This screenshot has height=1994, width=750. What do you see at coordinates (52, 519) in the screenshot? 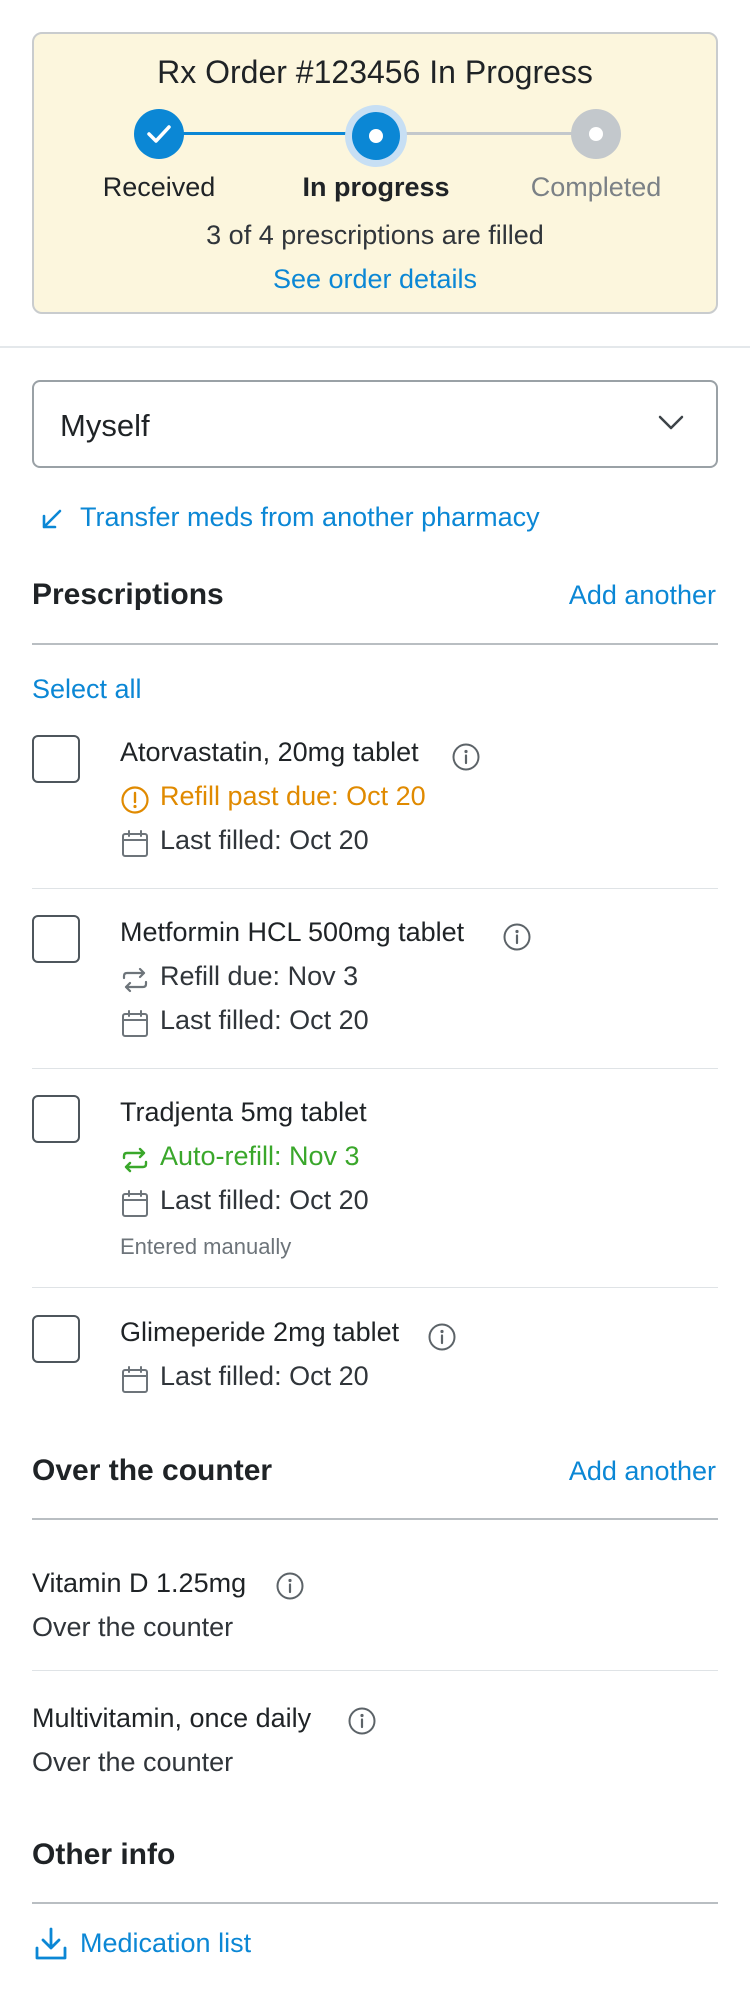
I see `arrow-down-left-icon` at bounding box center [52, 519].